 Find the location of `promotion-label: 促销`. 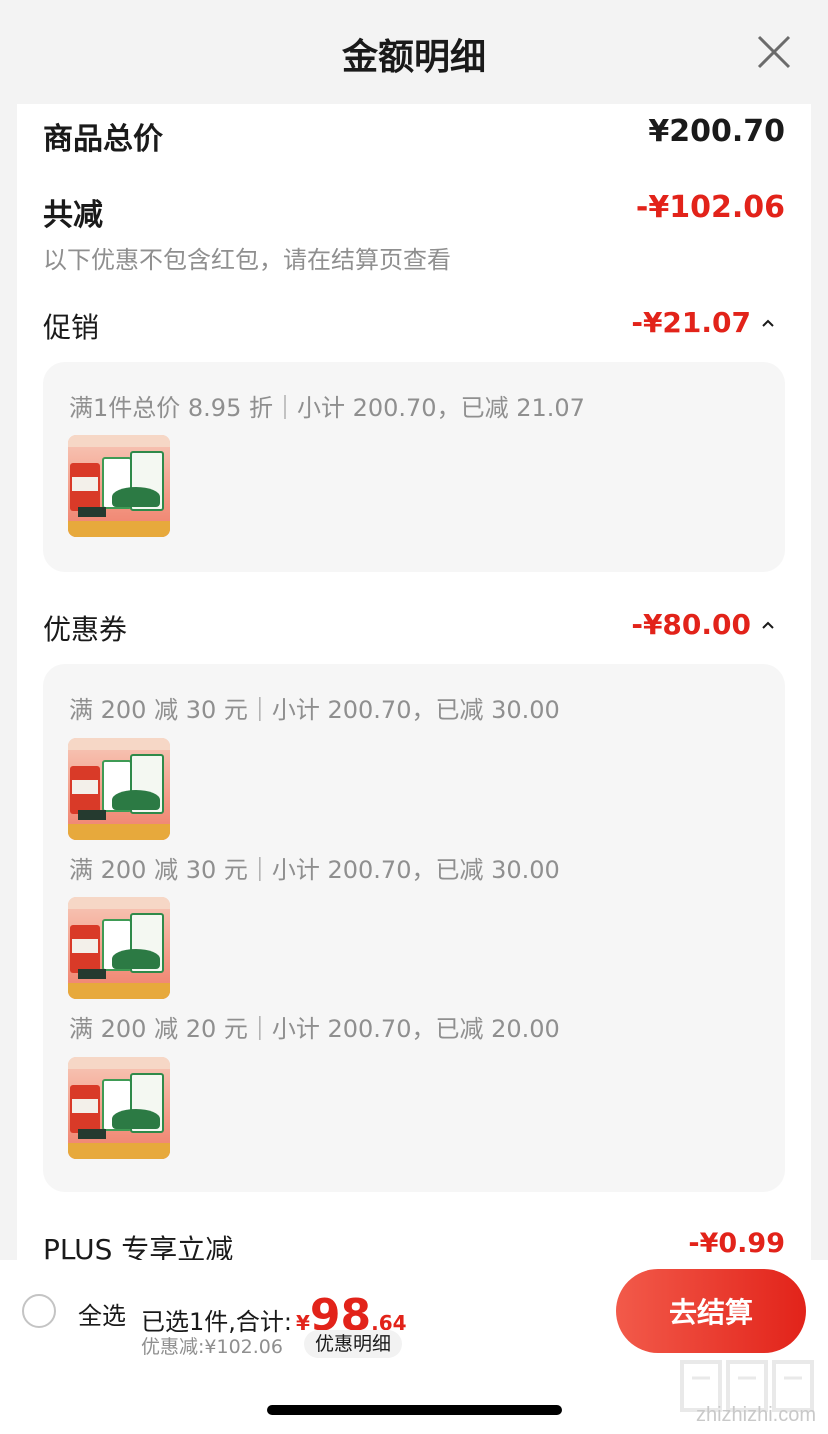

promotion-label: 促销 is located at coordinates (71, 327).